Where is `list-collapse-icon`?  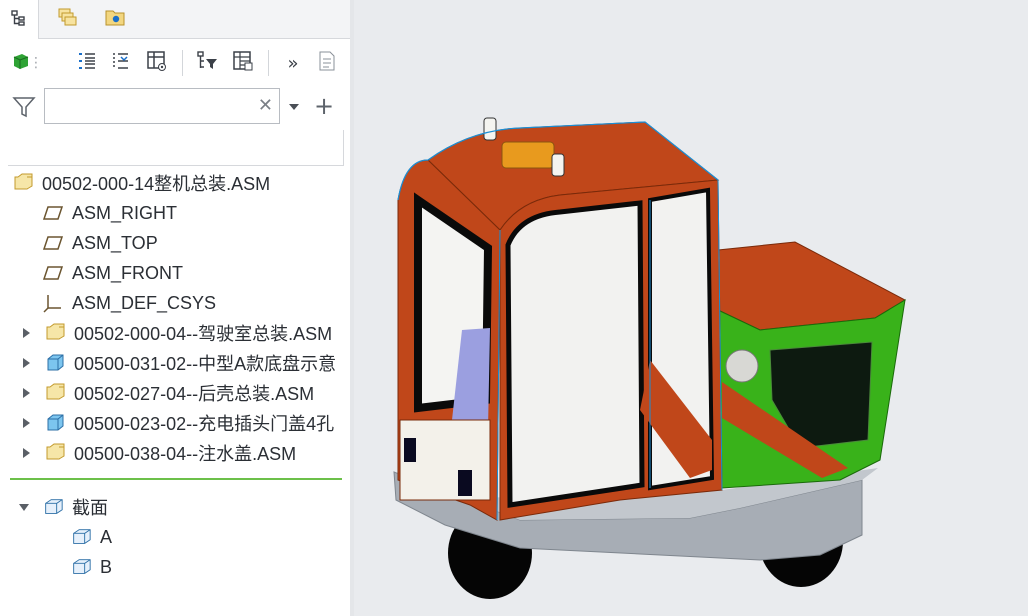
list-collapse-icon is located at coordinates (121, 63).